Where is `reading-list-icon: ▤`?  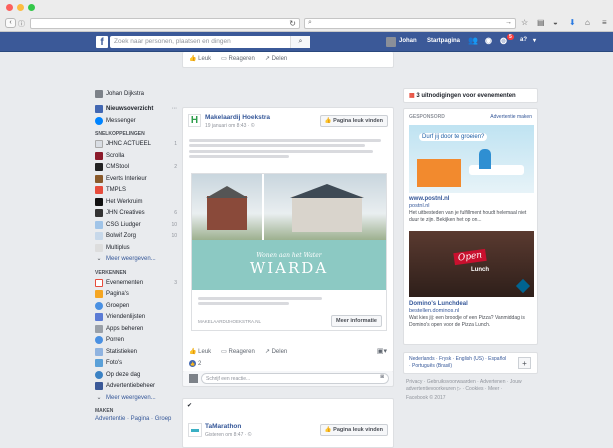
reading-list-icon: ▤ is located at coordinates (541, 22).